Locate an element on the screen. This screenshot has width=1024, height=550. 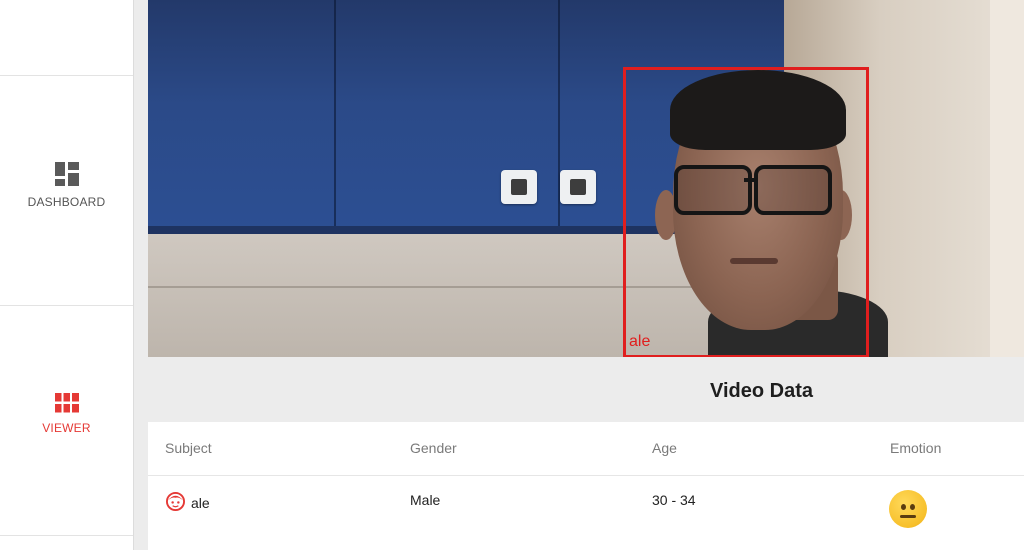
sidebar-item-viewer: VIEWER is located at coordinates (66, 414).